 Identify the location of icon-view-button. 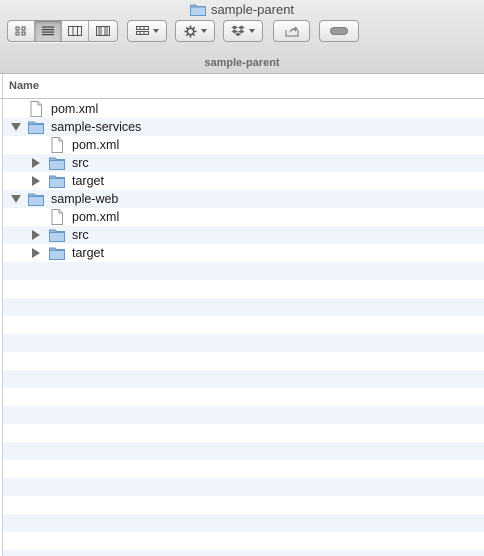
(21, 31).